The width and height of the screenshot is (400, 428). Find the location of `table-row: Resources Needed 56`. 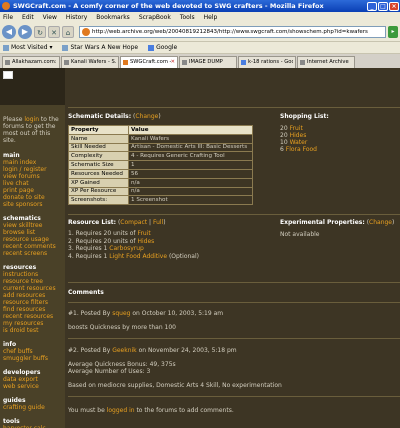

table-row: Resources Needed 56 is located at coordinates (160, 173).